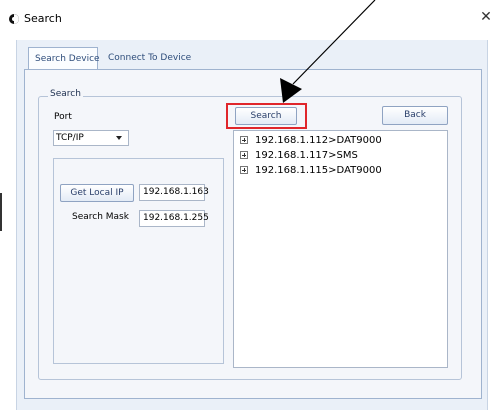 This screenshot has height=411, width=499. I want to click on window-edge, so click(1, 212).